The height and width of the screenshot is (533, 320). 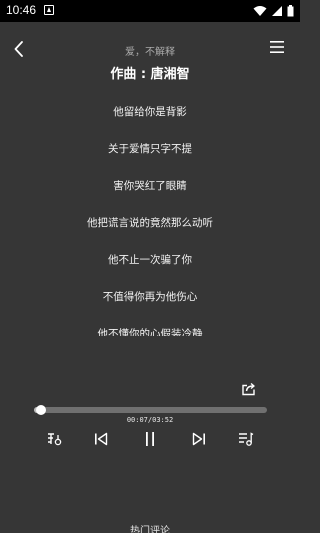 I want to click on playlist-music-icon, so click(x=246, y=439).